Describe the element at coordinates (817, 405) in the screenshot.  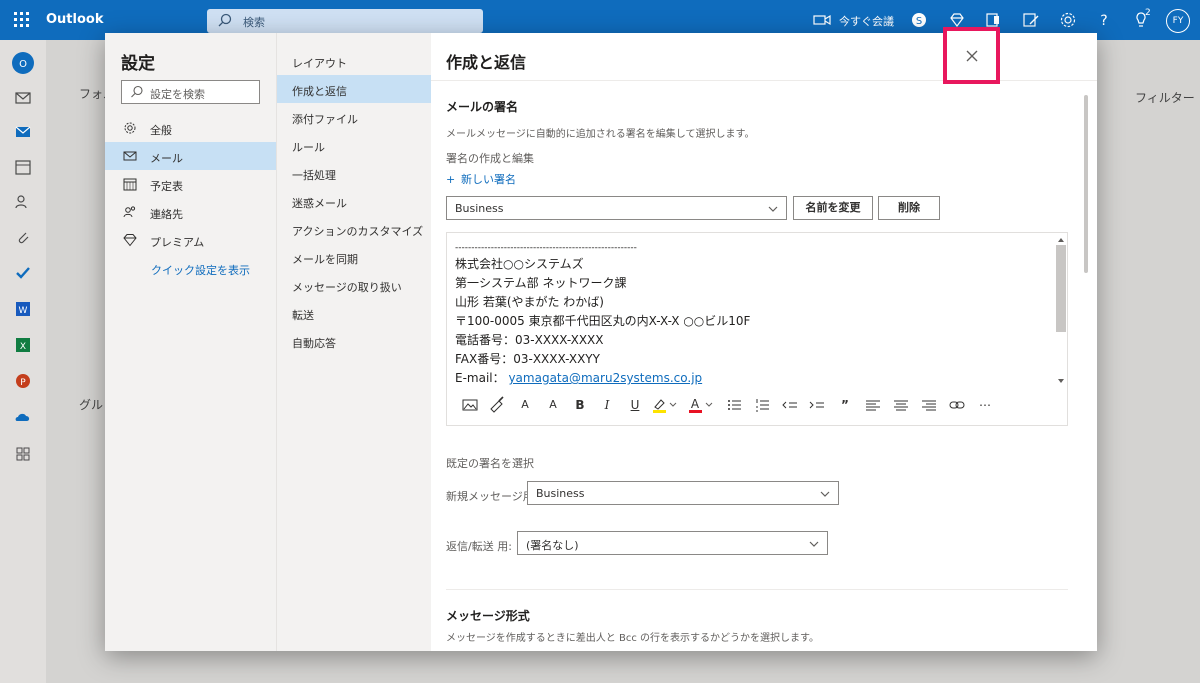
I see `increase-indent-icon` at that location.